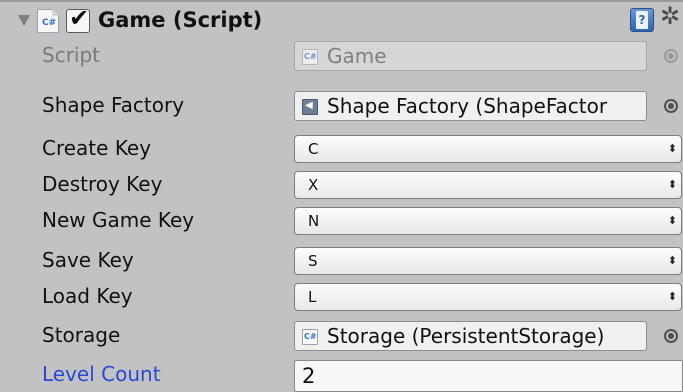 Image resolution: width=683 pixels, height=392 pixels. I want to click on field-row-script: Script C# Game, so click(341, 59).